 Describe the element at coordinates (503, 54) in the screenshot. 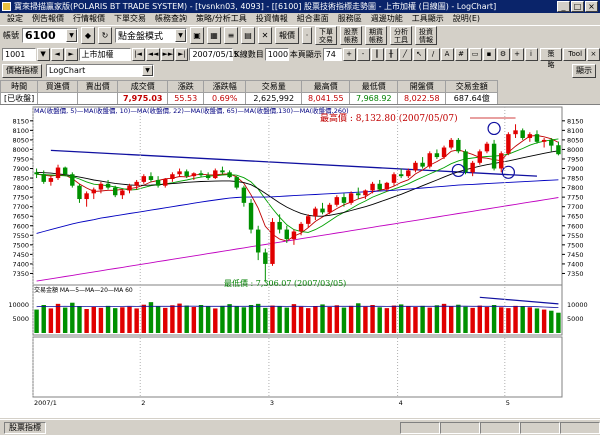

I see `settings-icon: ⚙` at that location.